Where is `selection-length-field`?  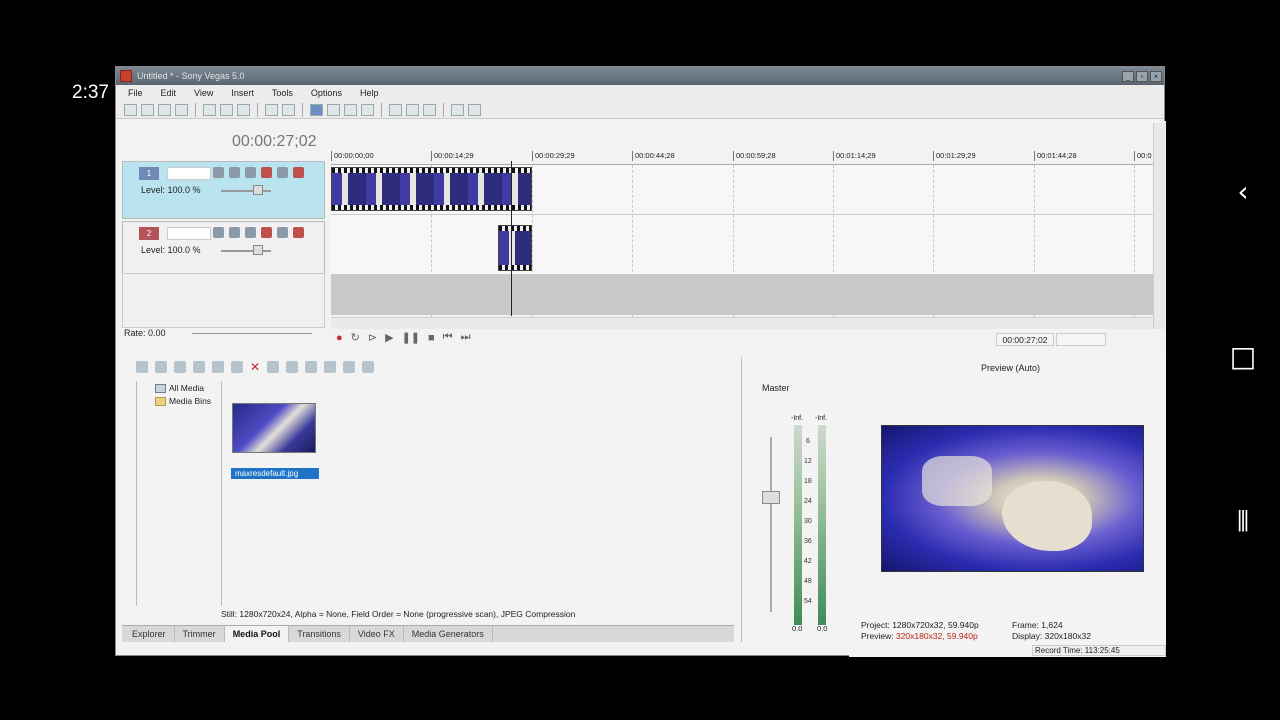
selection-length-field is located at coordinates (1081, 339).